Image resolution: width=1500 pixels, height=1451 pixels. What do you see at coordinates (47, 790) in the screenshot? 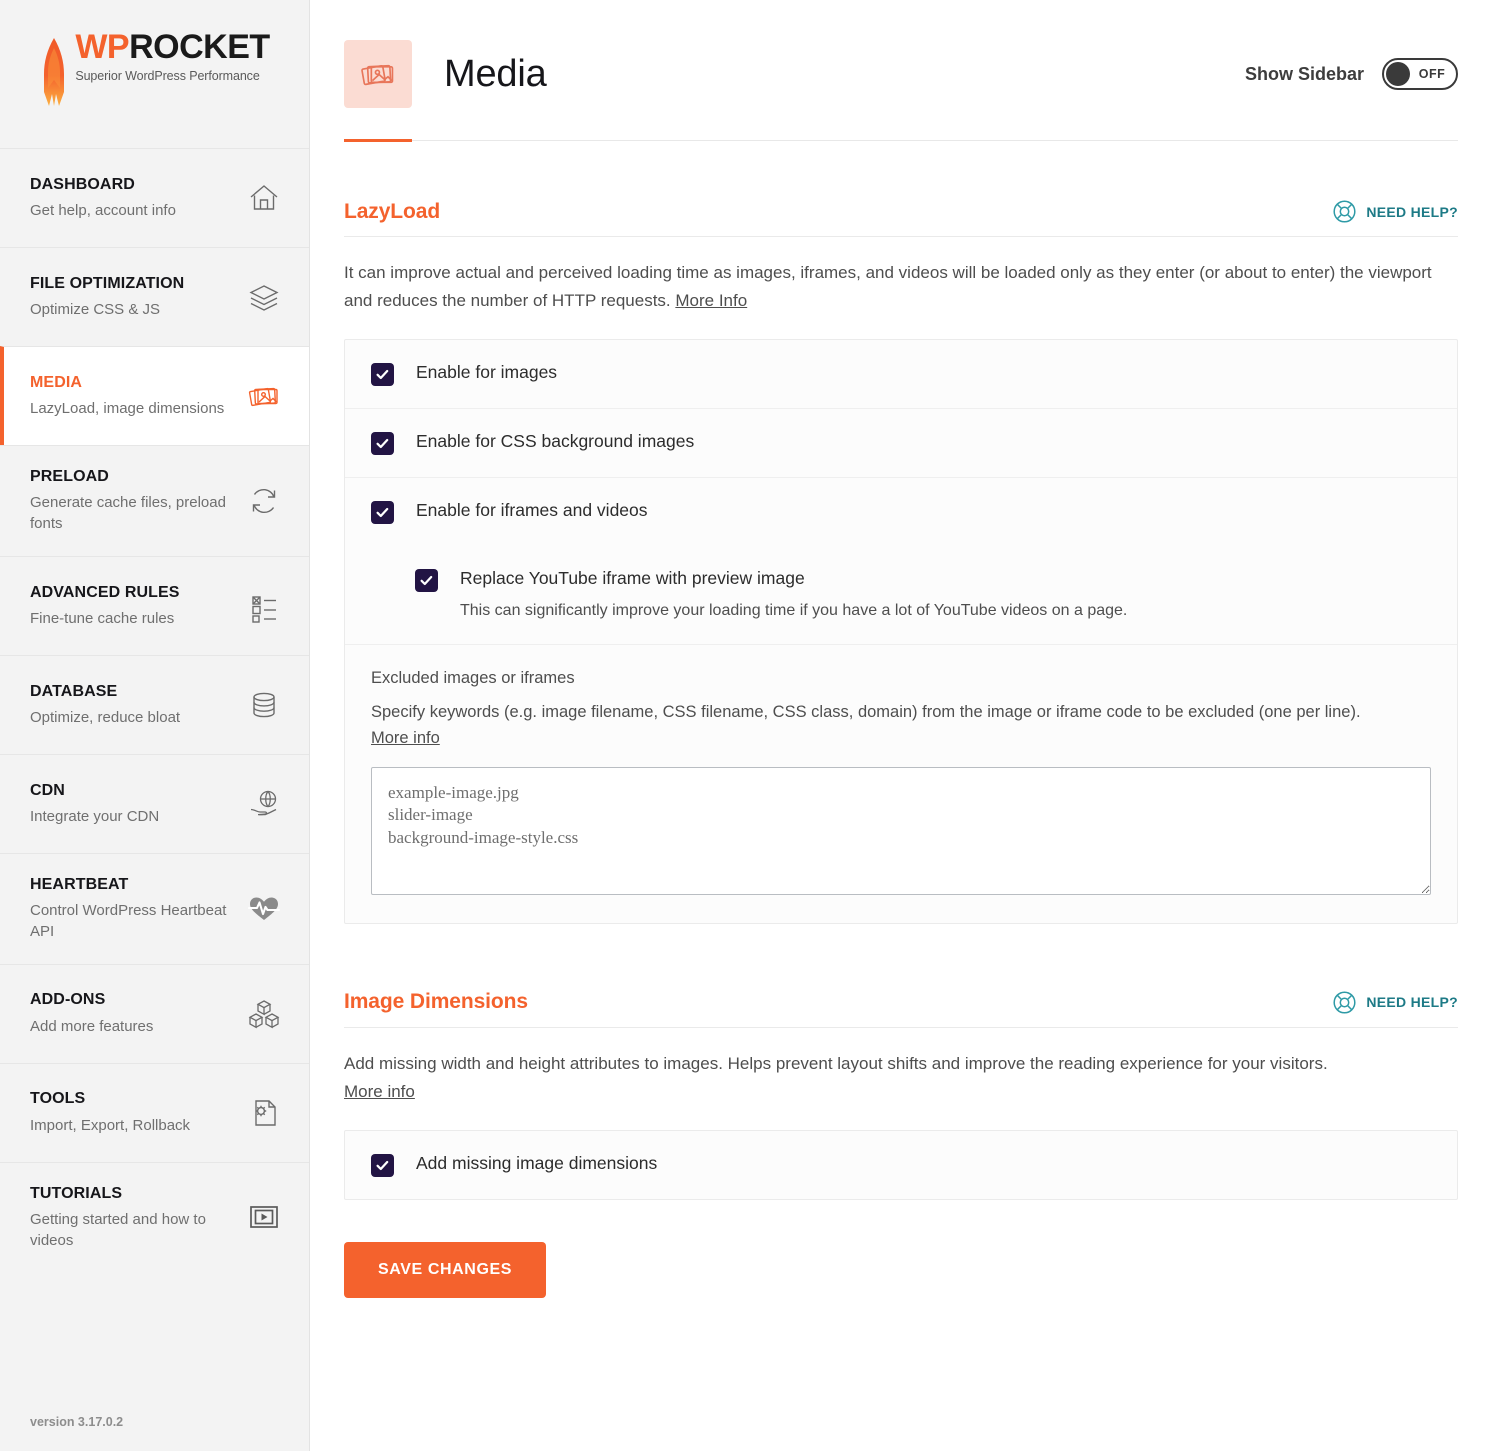
I see `sidebar-item-title: CDN` at bounding box center [47, 790].